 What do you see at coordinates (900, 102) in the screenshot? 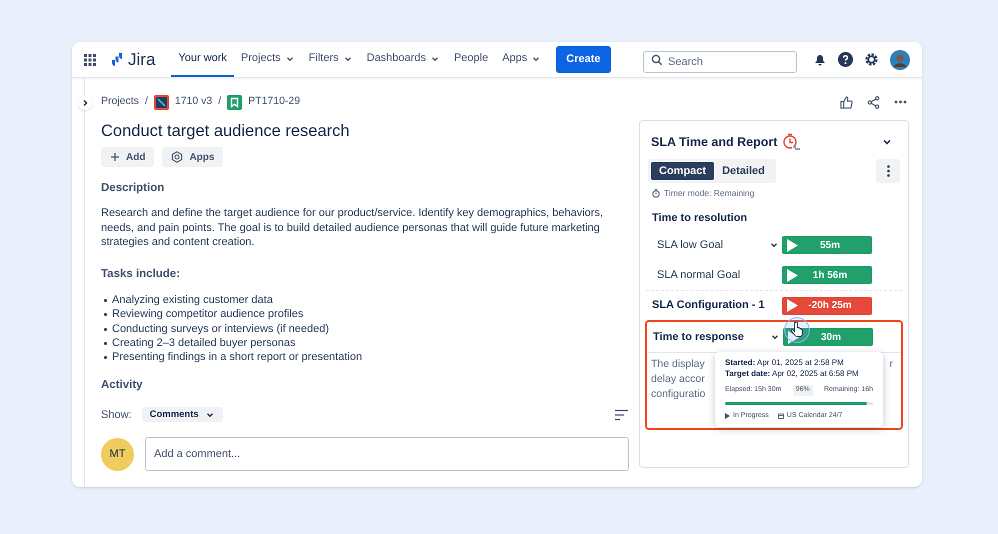
I see `more-icon` at bounding box center [900, 102].